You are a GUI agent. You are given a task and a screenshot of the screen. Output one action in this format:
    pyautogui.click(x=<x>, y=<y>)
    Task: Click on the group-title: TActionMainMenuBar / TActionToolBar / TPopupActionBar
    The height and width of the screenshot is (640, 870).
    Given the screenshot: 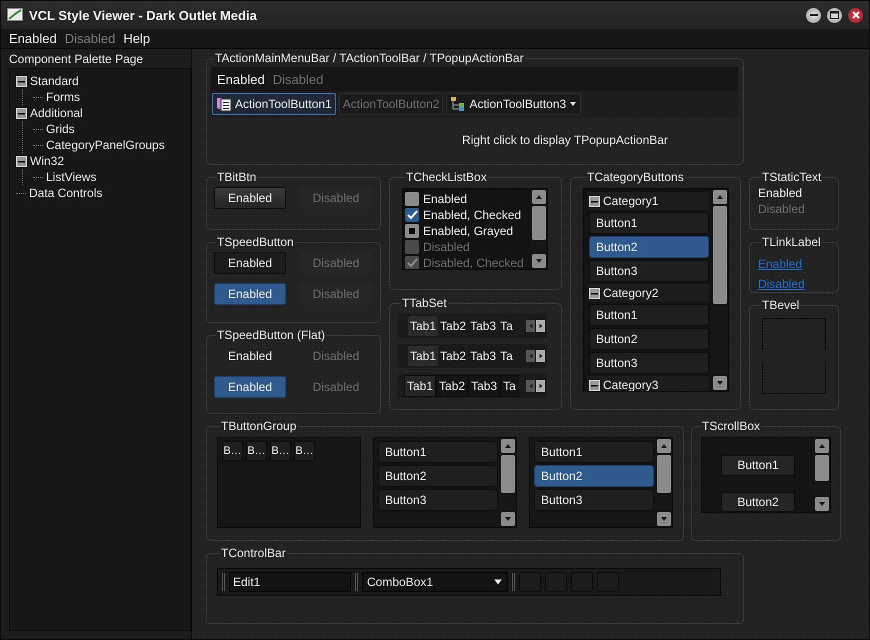 What is the action you would take?
    pyautogui.click(x=369, y=58)
    